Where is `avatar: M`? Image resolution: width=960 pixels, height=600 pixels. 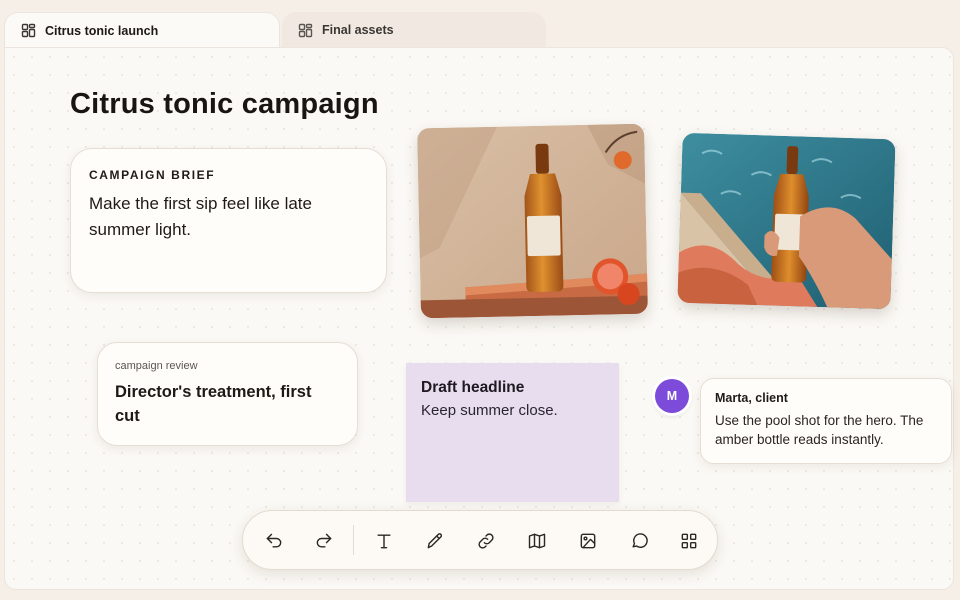 avatar: M is located at coordinates (672, 396).